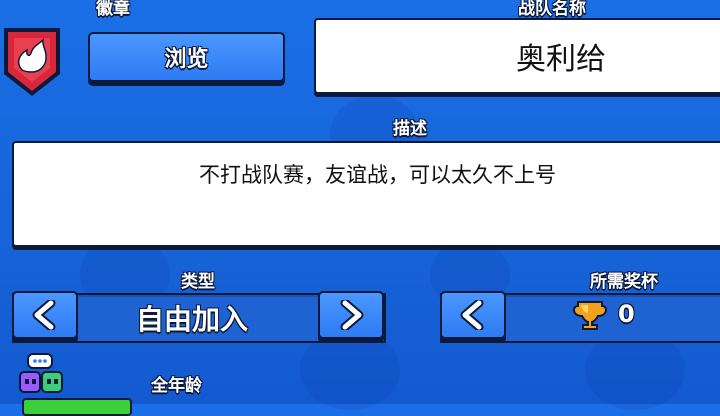  Describe the element at coordinates (590, 315) in the screenshot. I see `trophy-icon` at that location.